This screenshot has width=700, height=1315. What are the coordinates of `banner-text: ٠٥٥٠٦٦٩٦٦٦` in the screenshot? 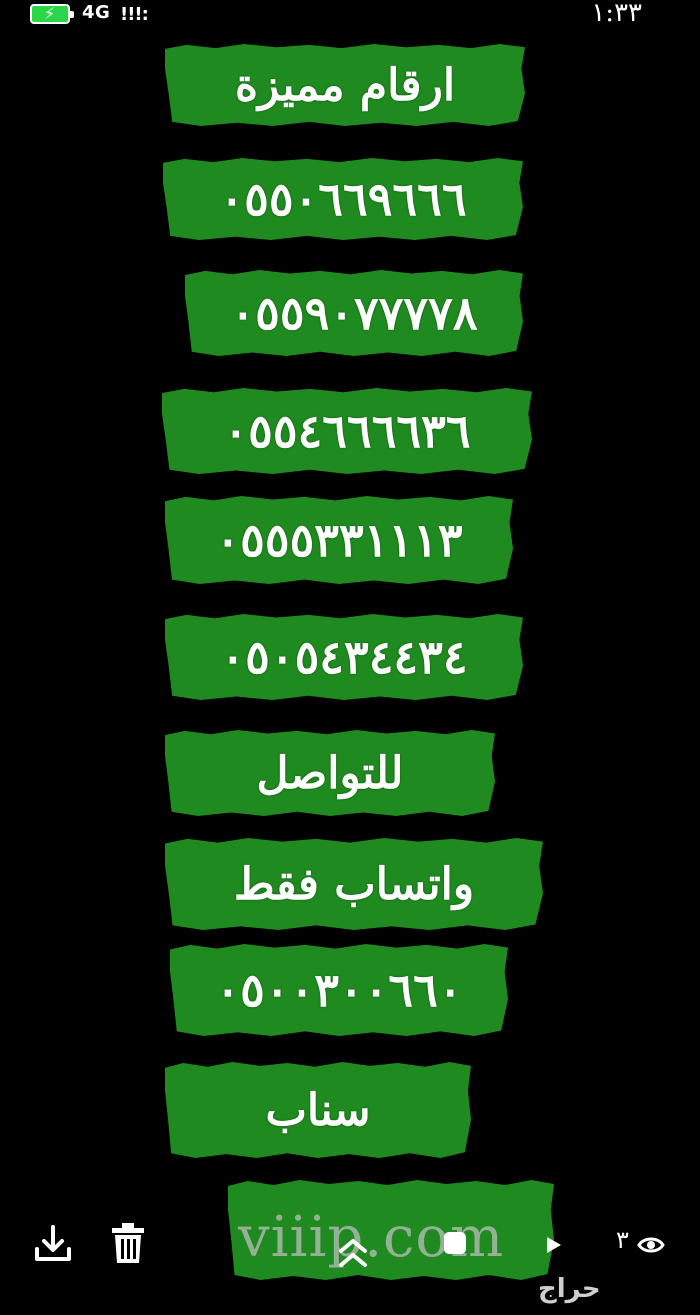 It's located at (343, 199).